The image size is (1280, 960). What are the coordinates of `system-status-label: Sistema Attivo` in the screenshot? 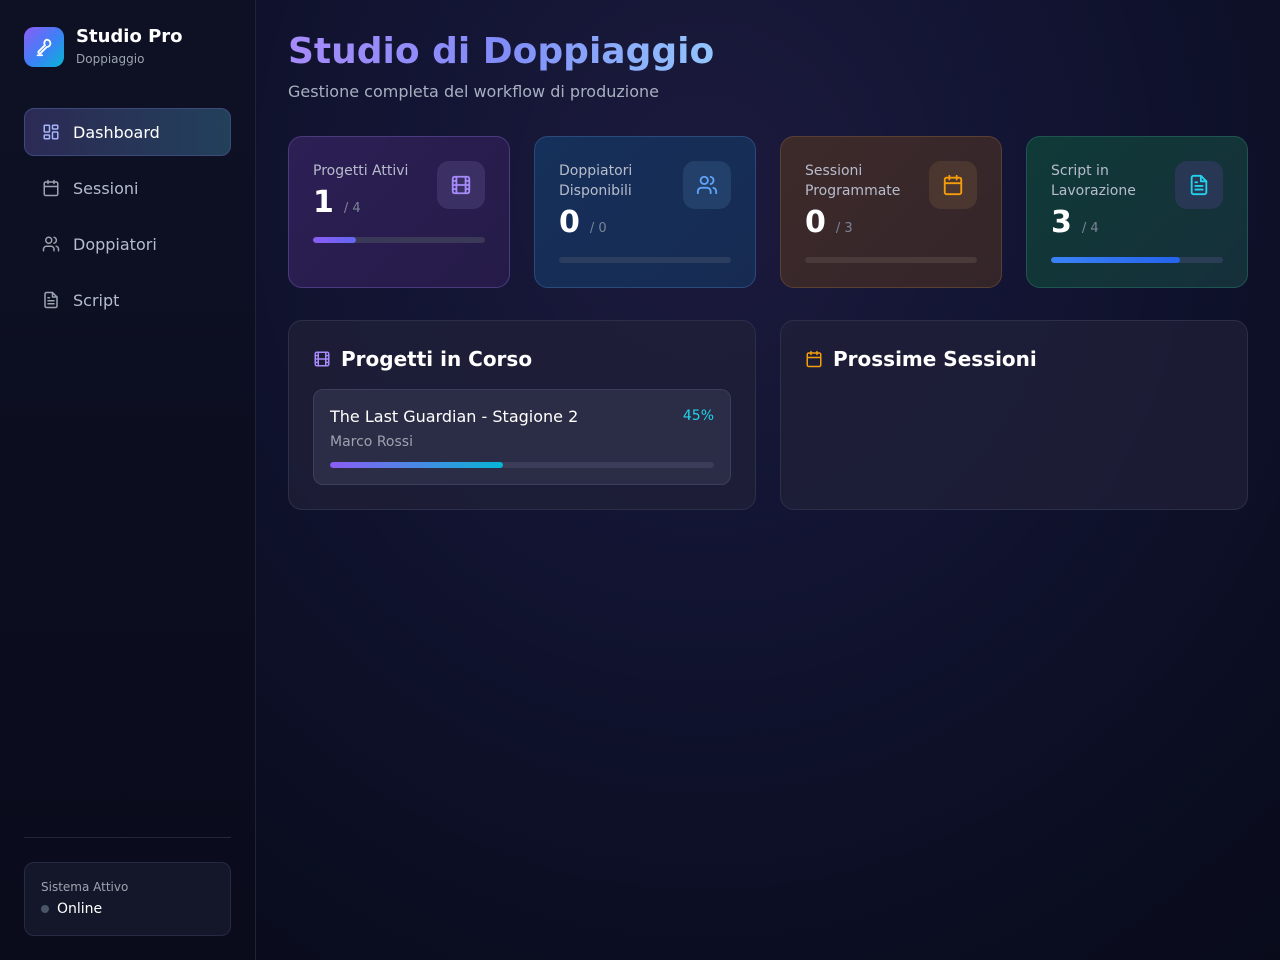 It's located at (85, 887).